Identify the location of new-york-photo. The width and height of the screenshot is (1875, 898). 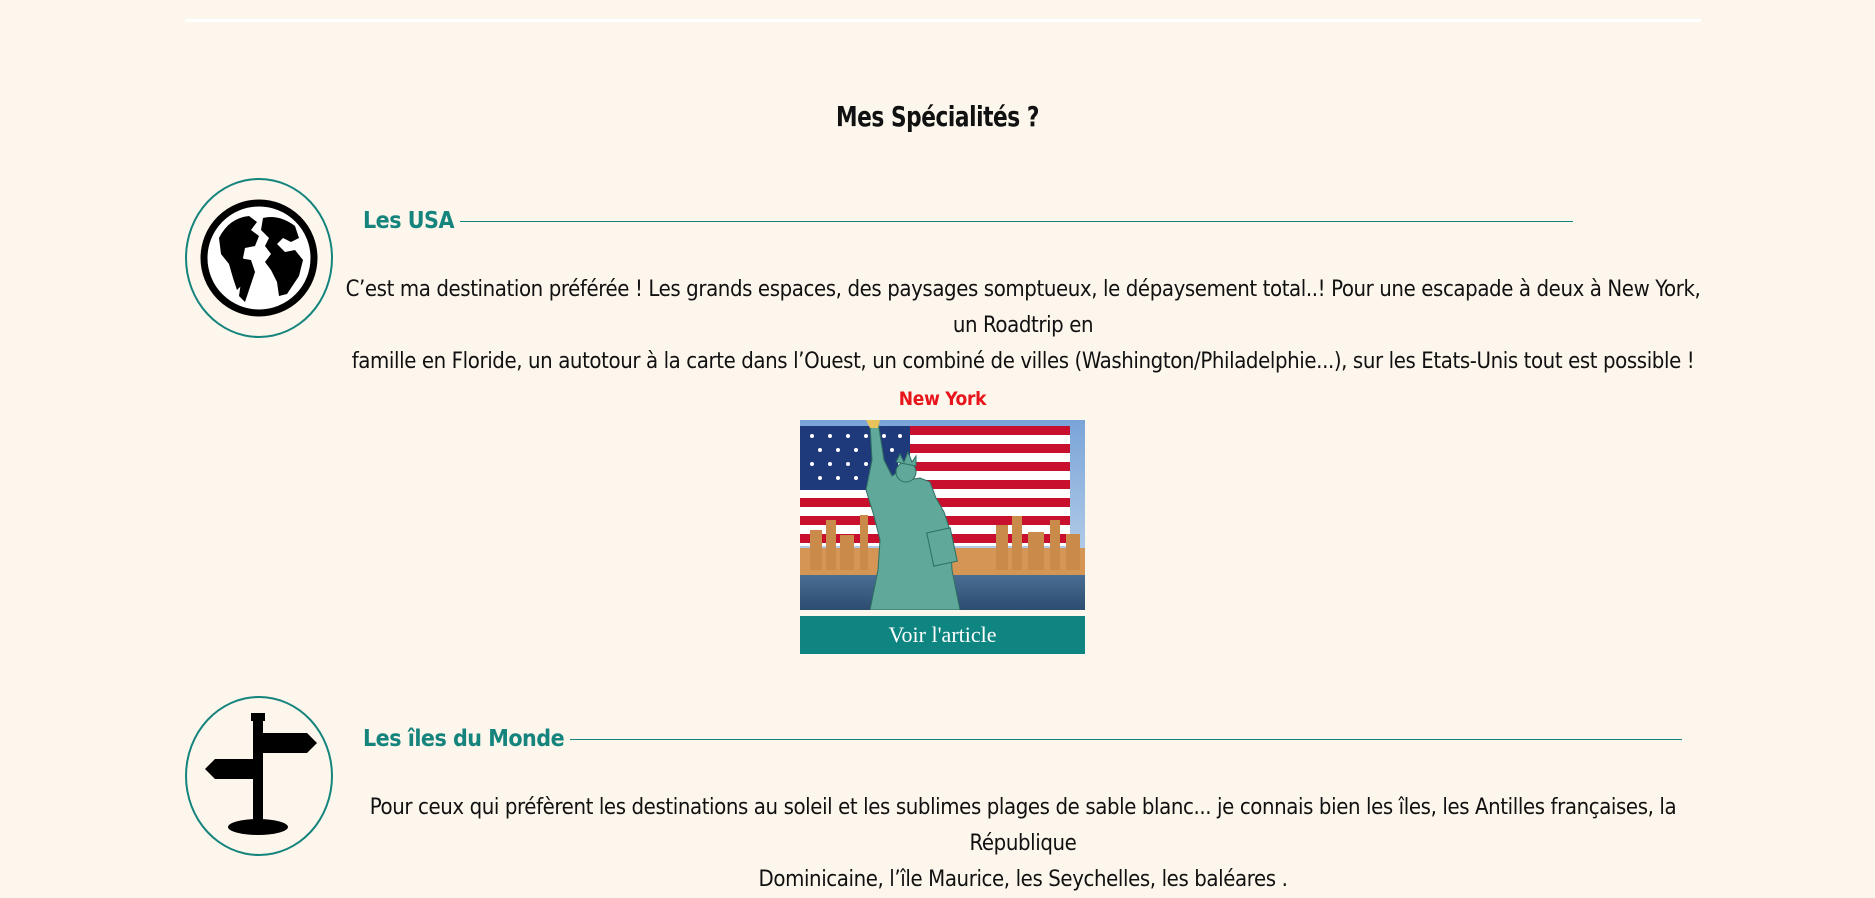
(942, 515).